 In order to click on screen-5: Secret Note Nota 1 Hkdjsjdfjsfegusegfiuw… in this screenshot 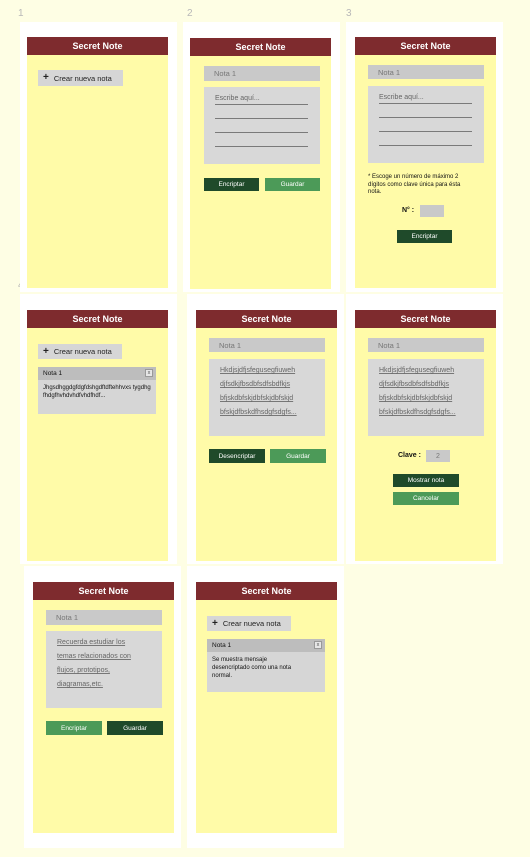, I will do `click(266, 435)`.